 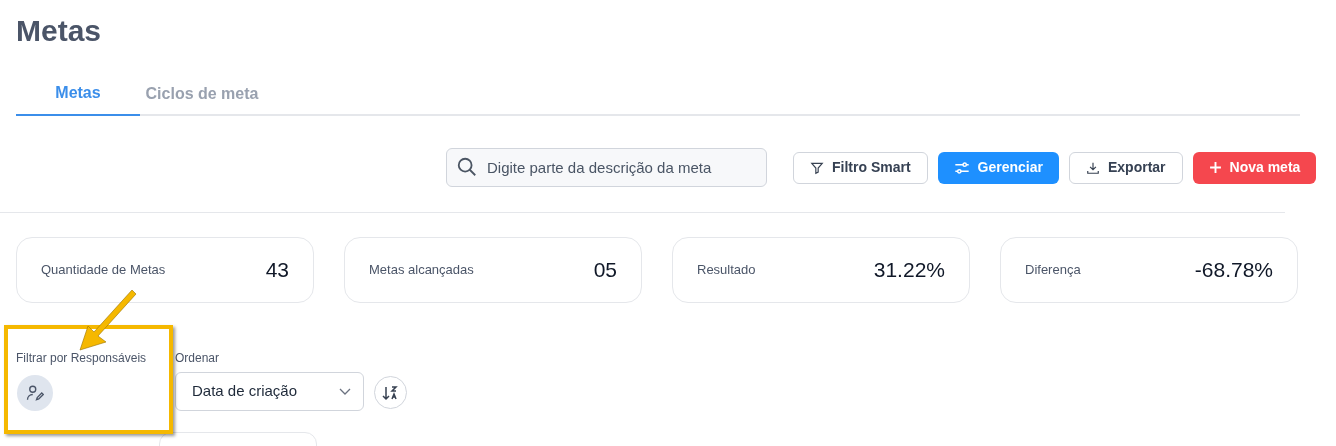 I want to click on filter-button: Filtro Smart, so click(x=860, y=167).